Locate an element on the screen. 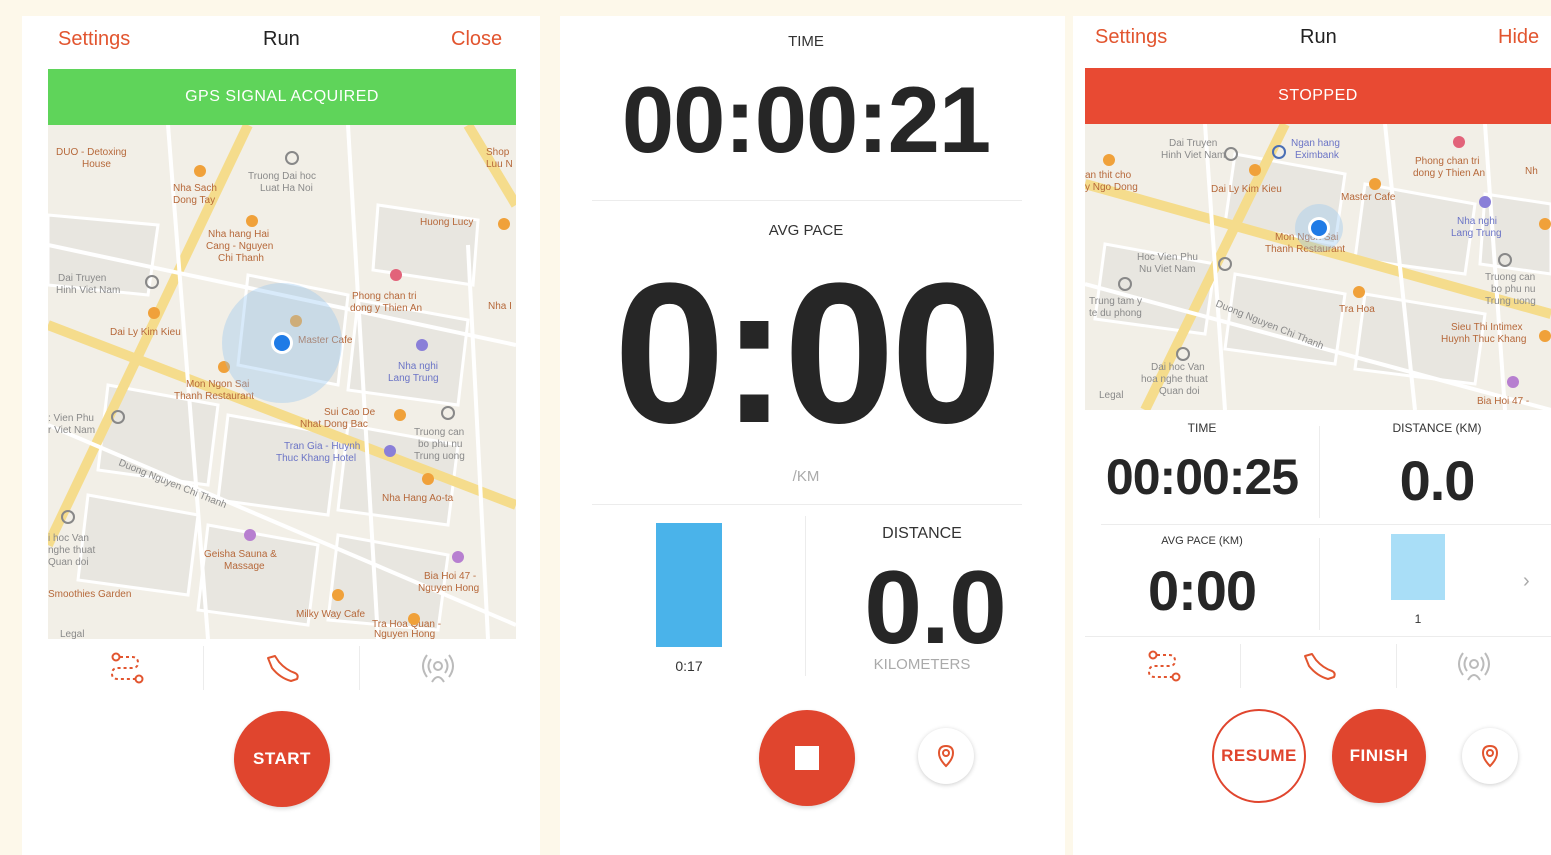 This screenshot has width=1551, height=855. svg-text: Smoothies Garden is located at coordinates (89, 594).